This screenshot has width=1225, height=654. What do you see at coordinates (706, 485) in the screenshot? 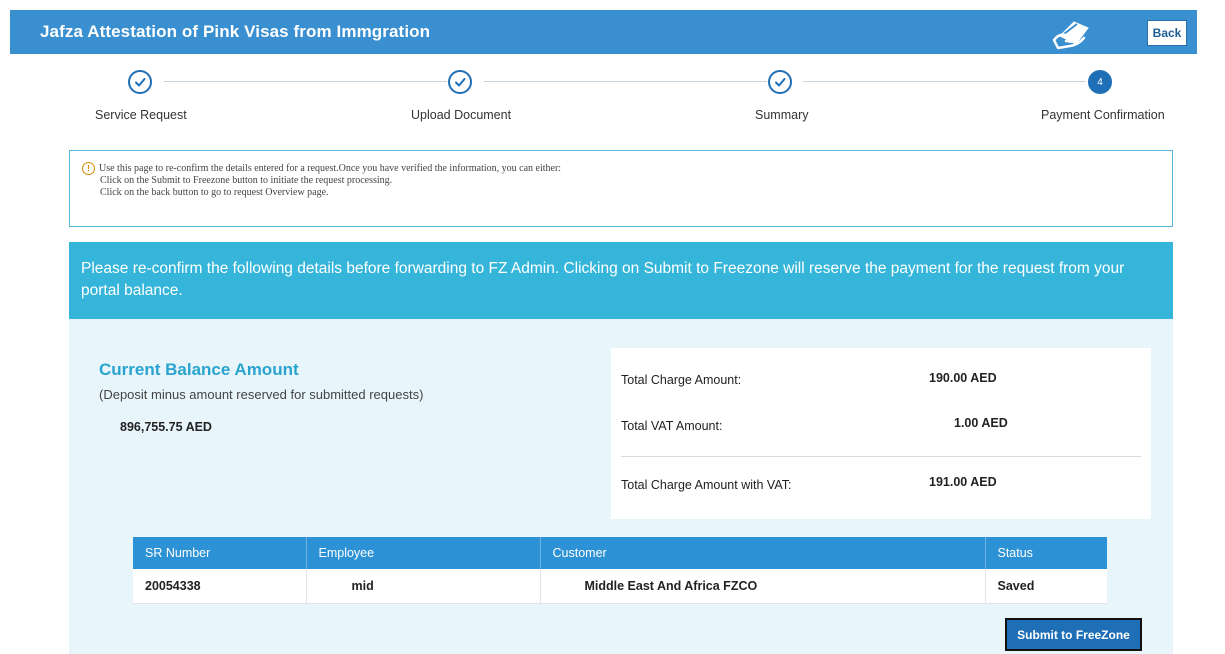
I see `total-with-vat-label: Total Charge Amount with VAT:` at bounding box center [706, 485].